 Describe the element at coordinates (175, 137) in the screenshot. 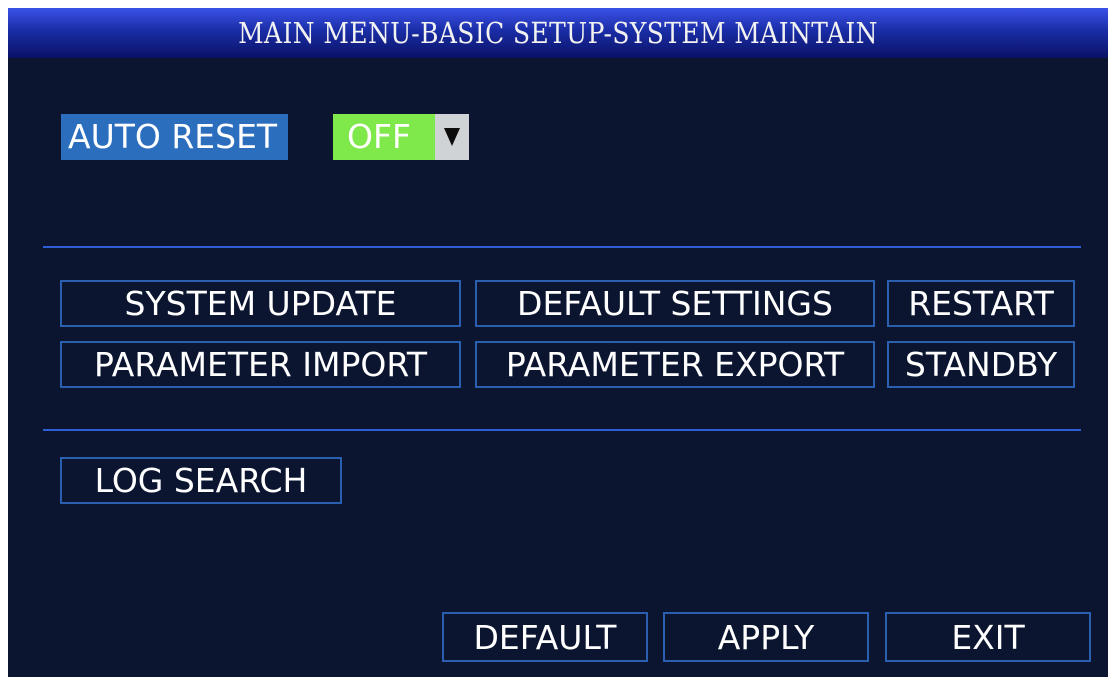

I see `auto-reset-label: AUTO RESET` at that location.